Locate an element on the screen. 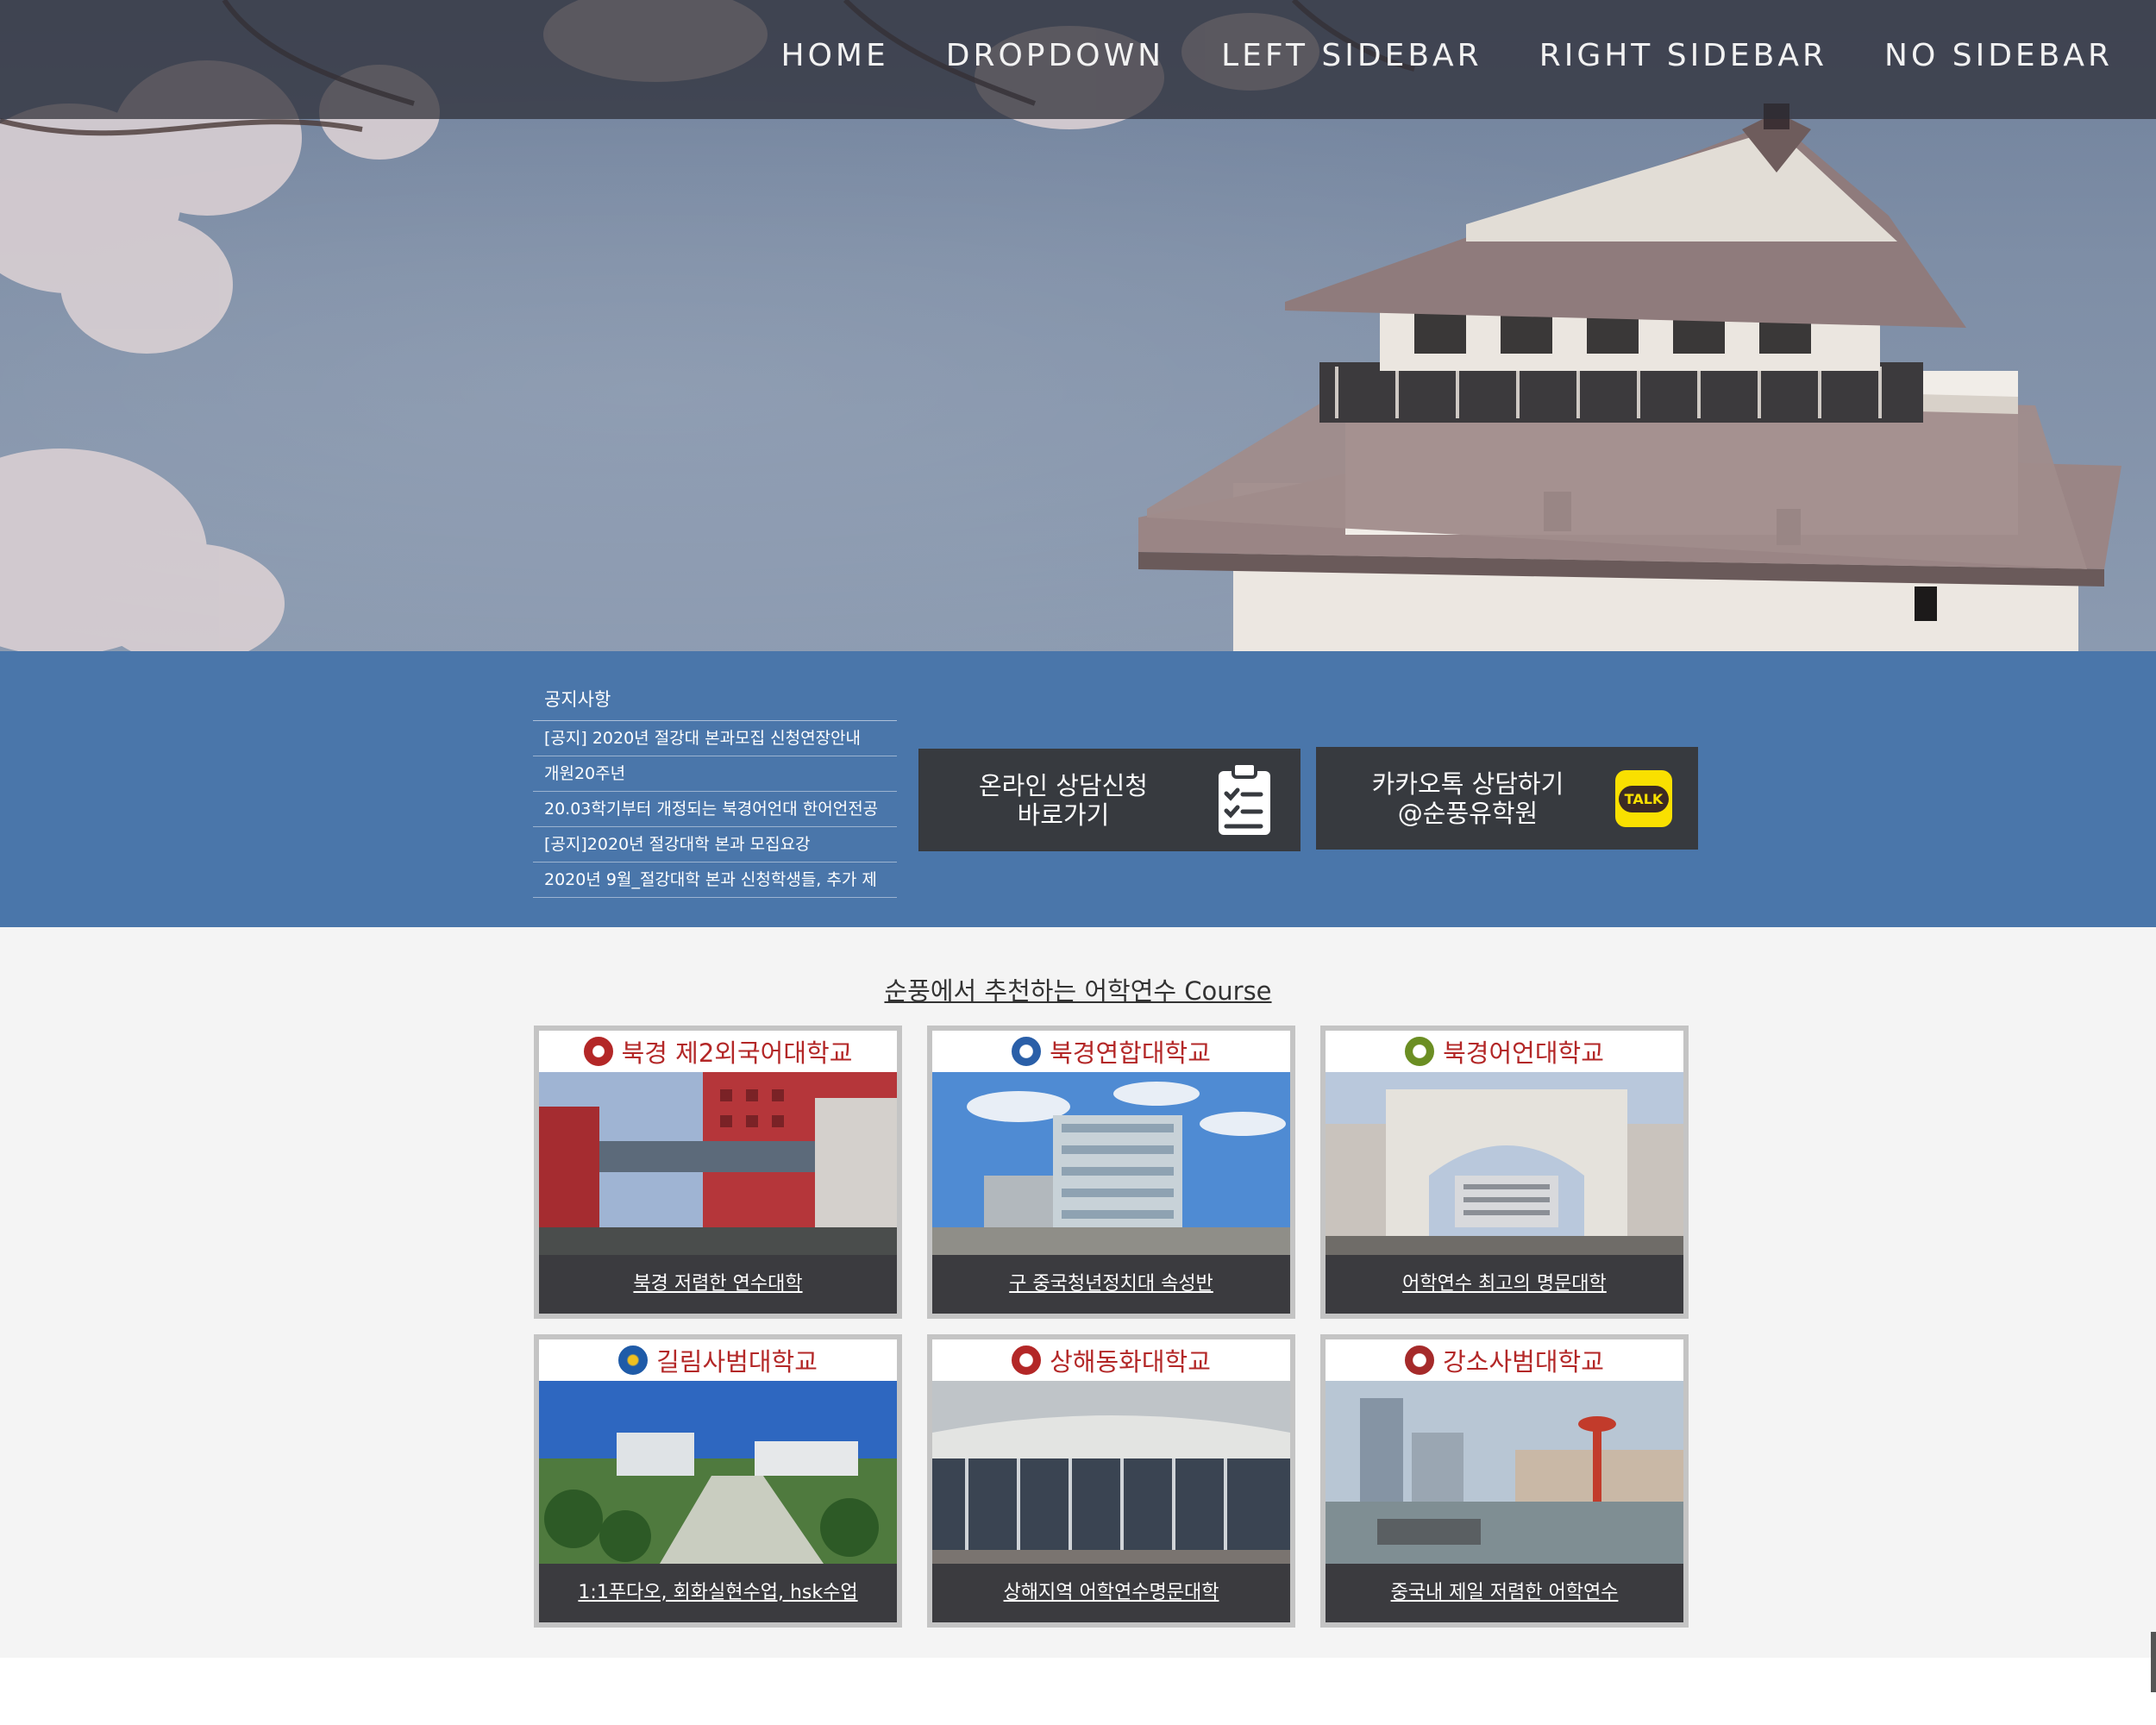 The width and height of the screenshot is (2156, 1725). card-title: 북경 제2외국어대학교 is located at coordinates (737, 1053).